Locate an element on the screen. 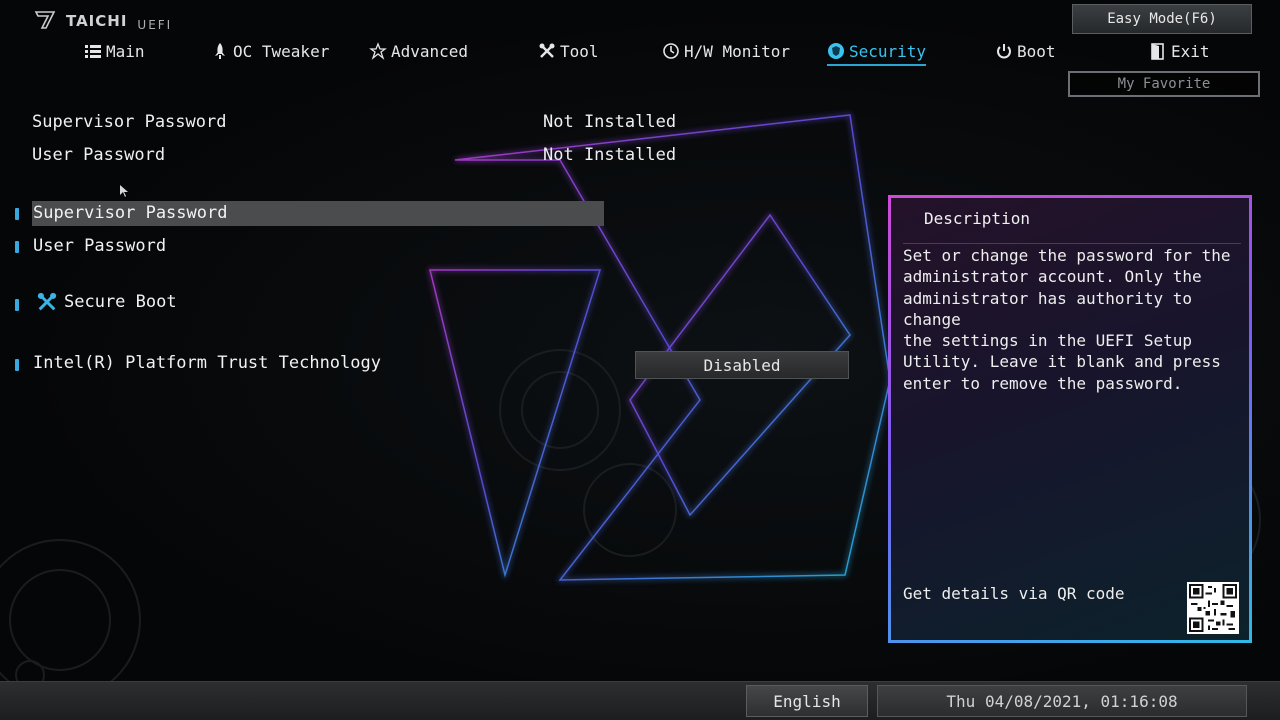 This screenshot has width=1280, height=720. my-favorite-button: My Favorite is located at coordinates (1164, 84).